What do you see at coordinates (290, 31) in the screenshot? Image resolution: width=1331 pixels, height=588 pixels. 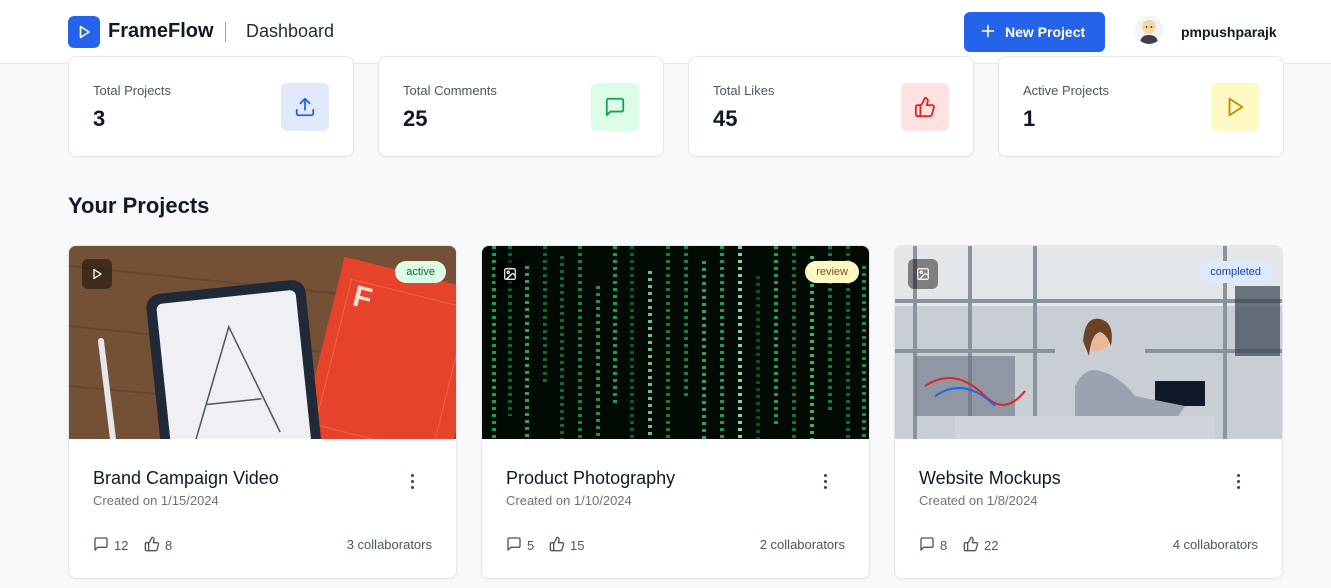 I see `page-title: Dashboard` at bounding box center [290, 31].